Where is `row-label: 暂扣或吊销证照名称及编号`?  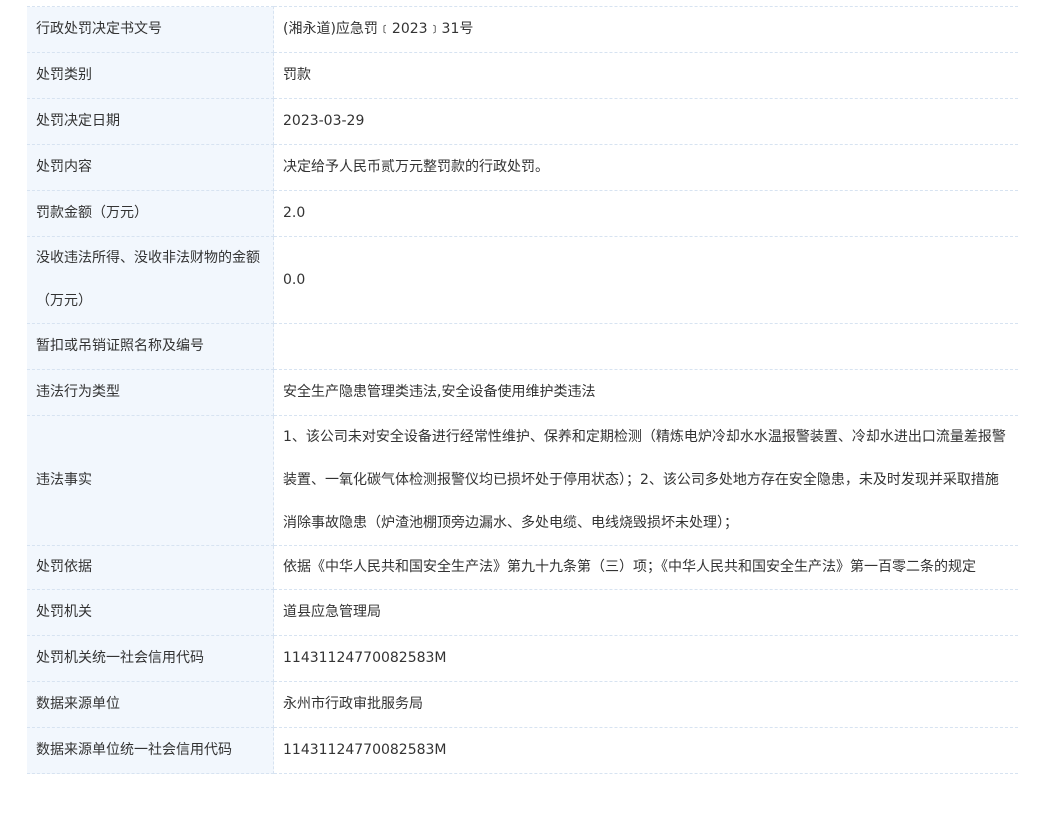
row-label: 暂扣或吊销证照名称及编号 is located at coordinates (150, 346).